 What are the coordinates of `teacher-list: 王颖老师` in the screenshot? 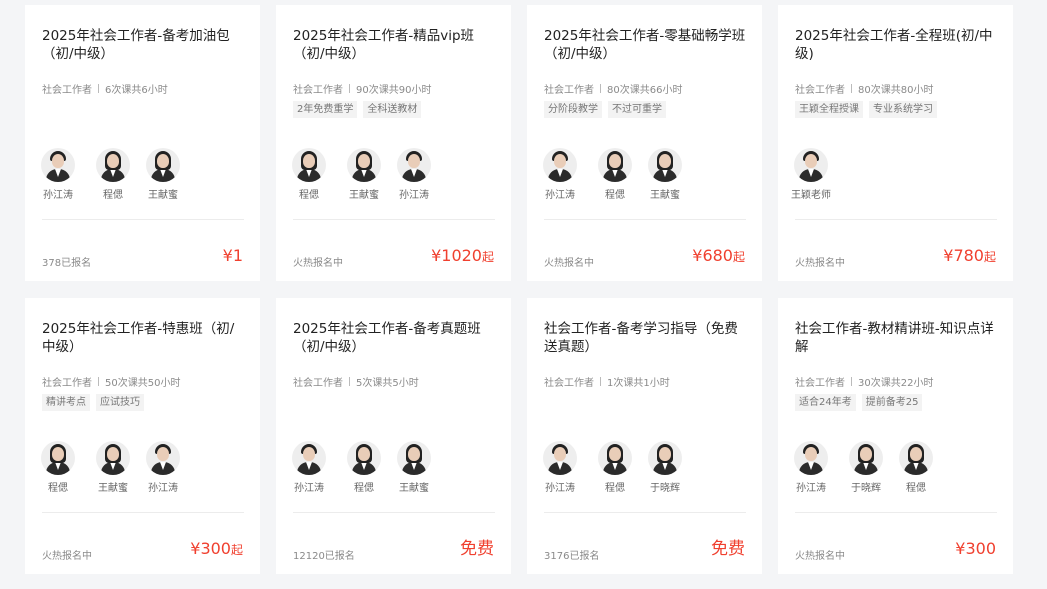 It's located at (816, 174).